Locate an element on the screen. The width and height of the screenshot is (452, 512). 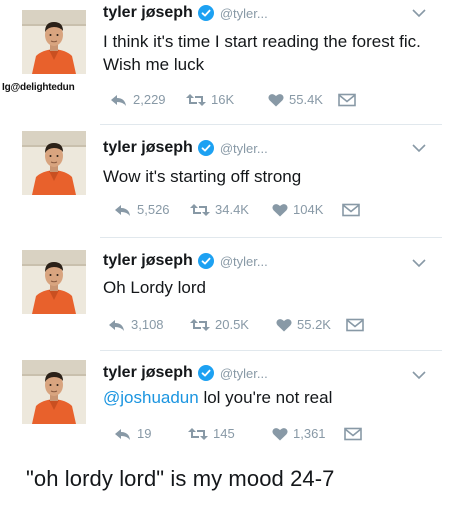
watermark-text: Ig@delightedun is located at coordinates (38, 87).